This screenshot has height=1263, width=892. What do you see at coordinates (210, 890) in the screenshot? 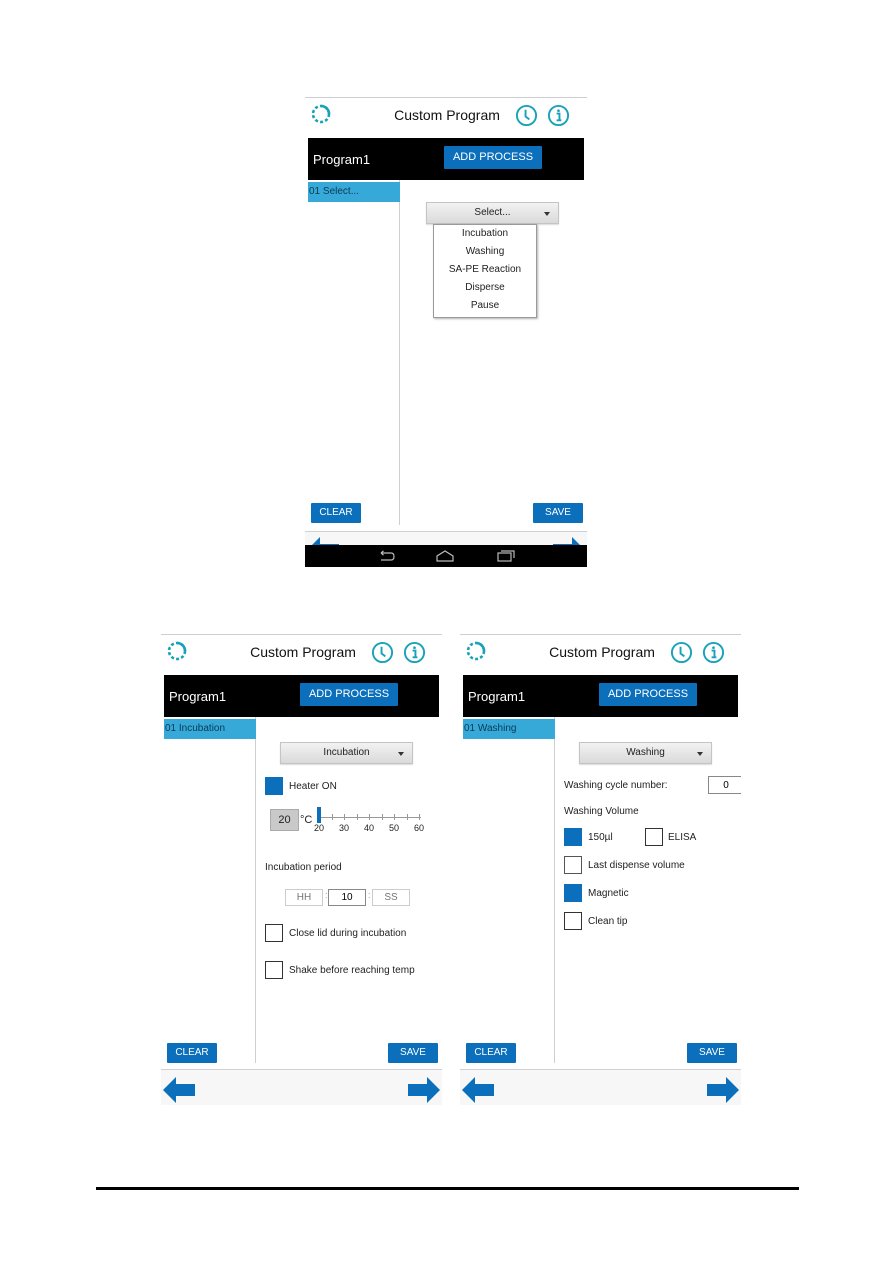
I see `step-list: 01 Incubation` at bounding box center [210, 890].